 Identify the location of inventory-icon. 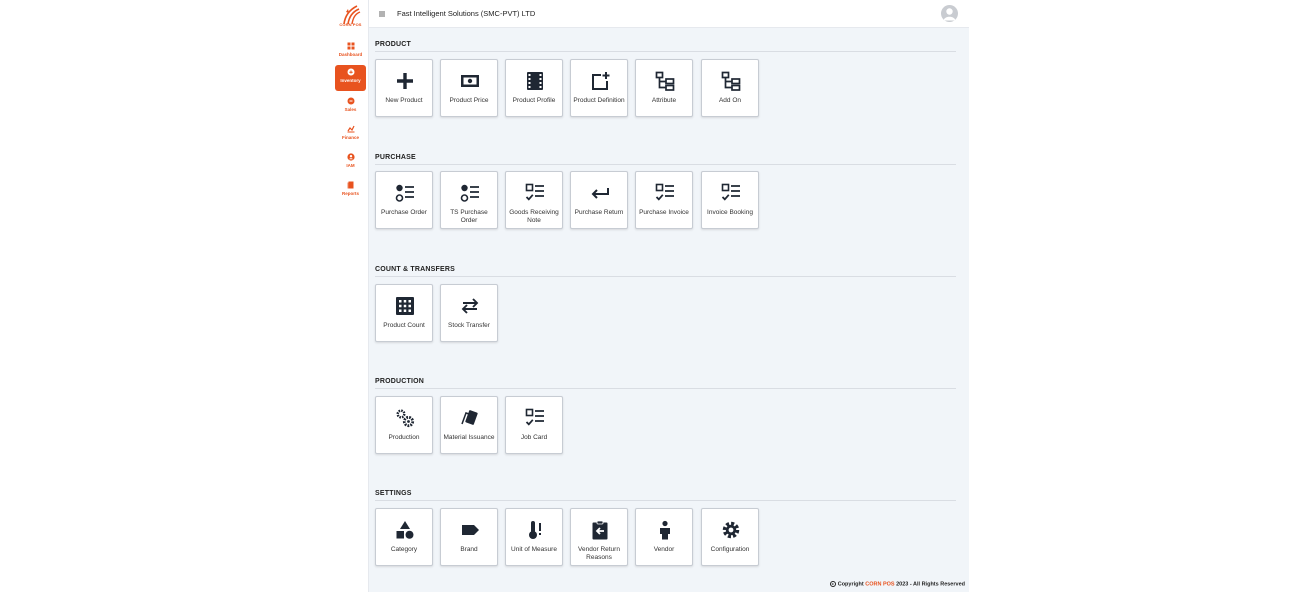
(350, 72).